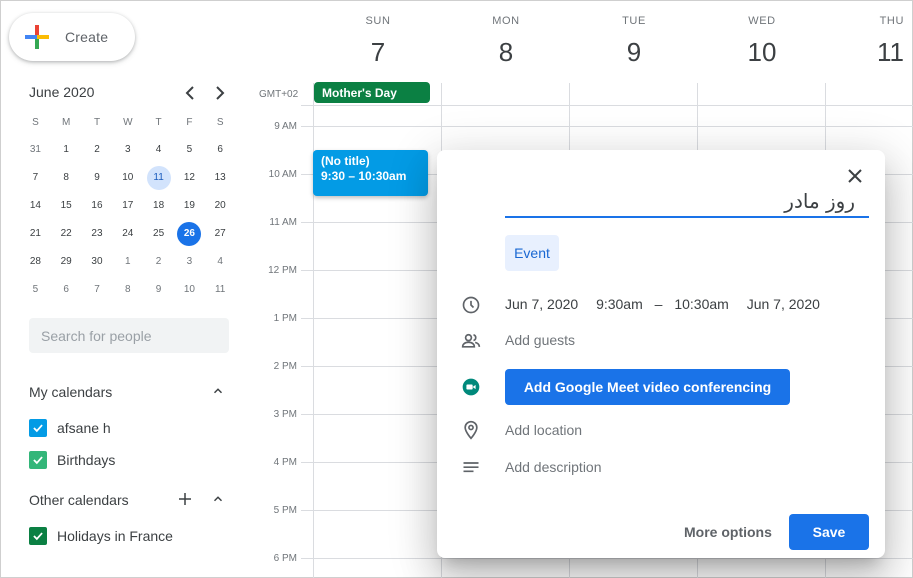 This screenshot has height=578, width=913. Describe the element at coordinates (634, 52) in the screenshot. I see `day-number-9: 9` at that location.